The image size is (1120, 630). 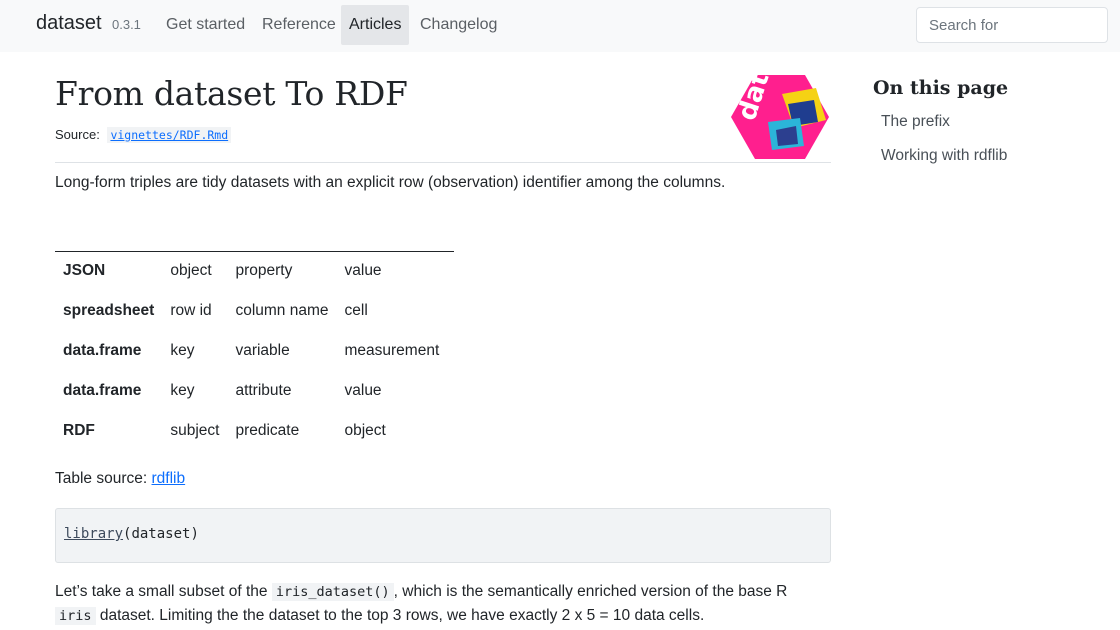 I want to click on code-close-paren: ), so click(x=194, y=534).